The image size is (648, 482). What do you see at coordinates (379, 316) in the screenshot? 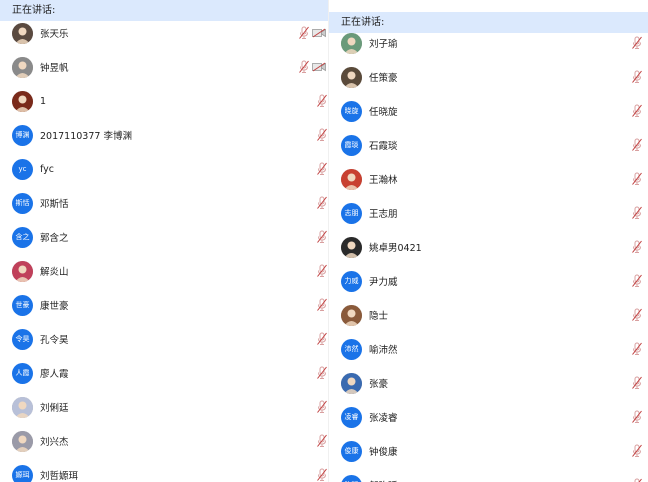
I see `participant-name: 隐士` at bounding box center [379, 316].